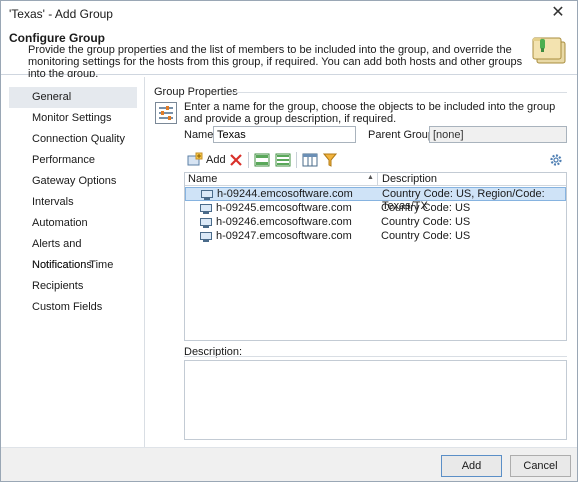 The image size is (578, 482). What do you see at coordinates (558, 13) in the screenshot?
I see `close-icon: ✕` at bounding box center [558, 13].